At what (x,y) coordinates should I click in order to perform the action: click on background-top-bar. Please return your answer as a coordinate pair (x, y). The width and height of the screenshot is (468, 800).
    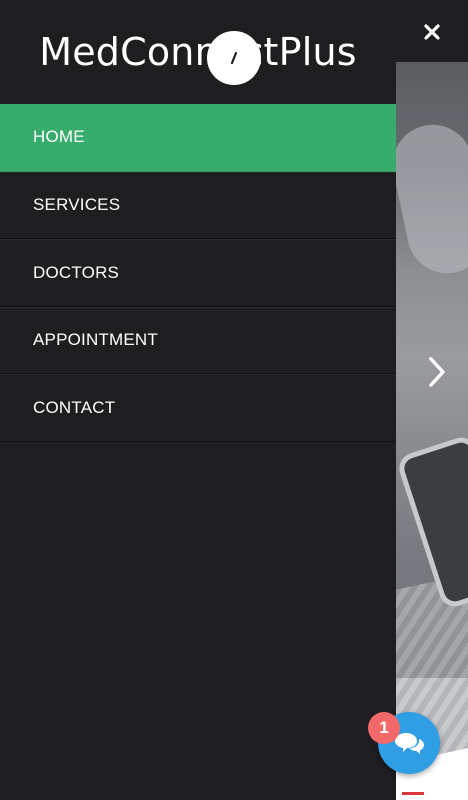
    Looking at the image, I should click on (432, 31).